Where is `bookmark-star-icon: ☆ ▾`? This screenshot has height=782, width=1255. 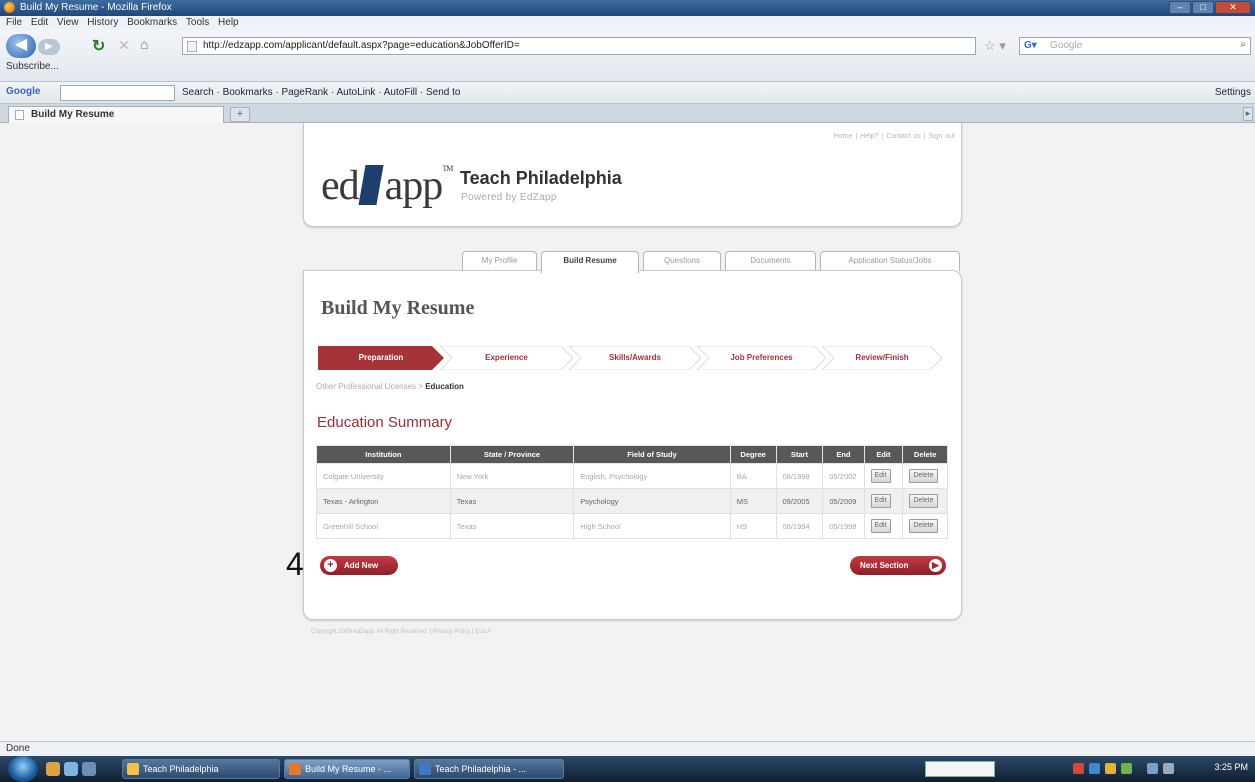
bookmark-star-icon: ☆ ▾ is located at coordinates (995, 46).